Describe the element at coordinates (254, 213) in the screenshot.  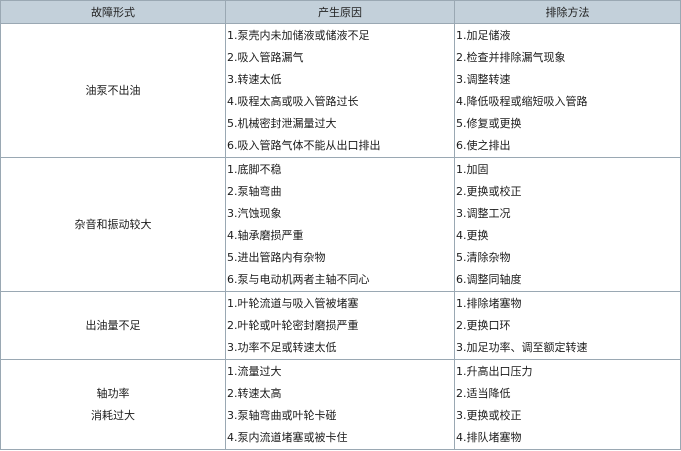
I see `cause-item: 3.汽蚀现象` at that location.